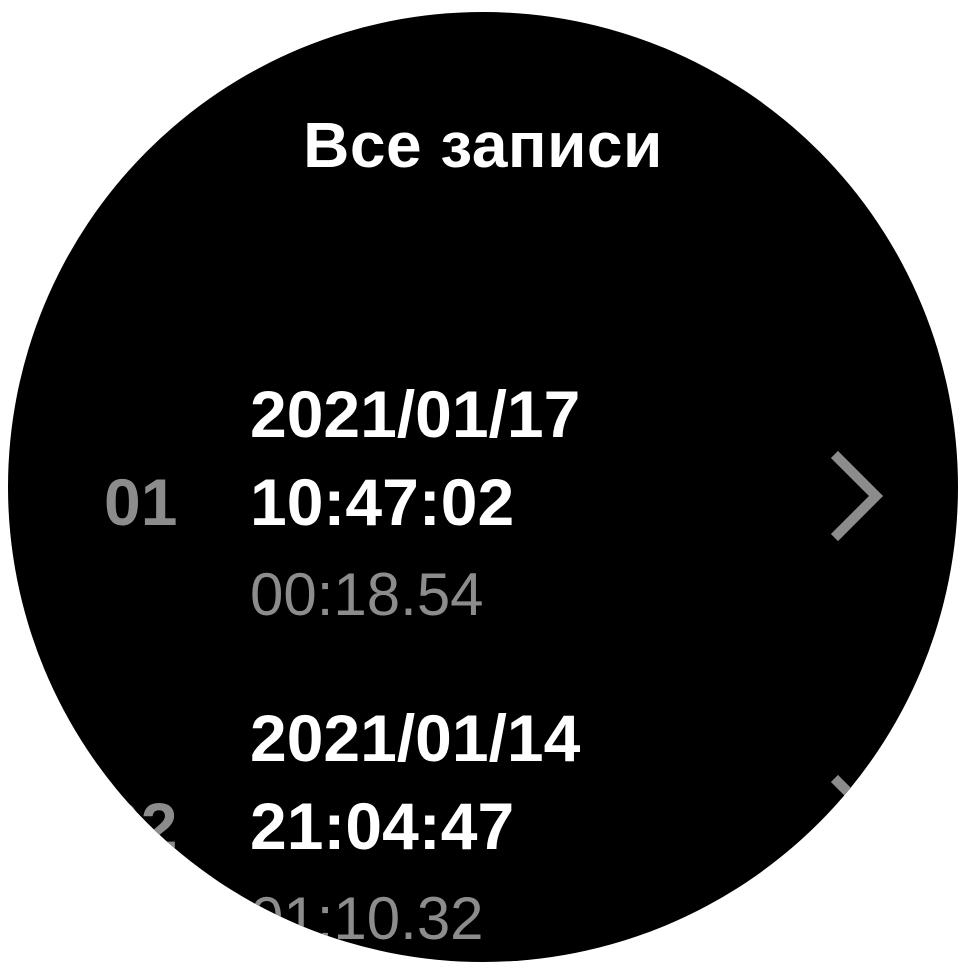  Describe the element at coordinates (141, 502) in the screenshot. I see `record-index: 01` at that location.